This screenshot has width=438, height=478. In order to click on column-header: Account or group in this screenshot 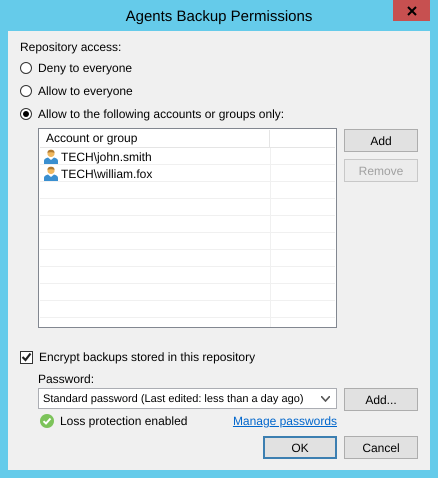, I will do `click(155, 138)`.